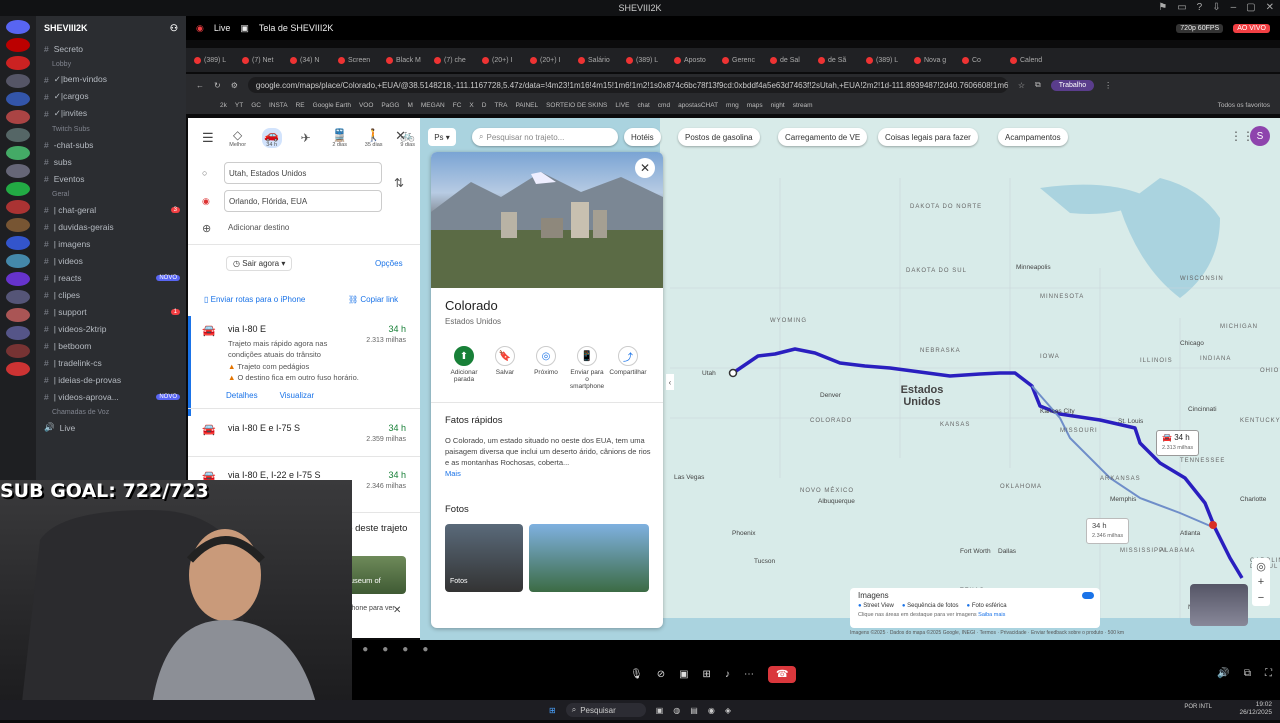  What do you see at coordinates (373, 299) in the screenshot?
I see `copy-link: ⛓ Copiar link` at bounding box center [373, 299].